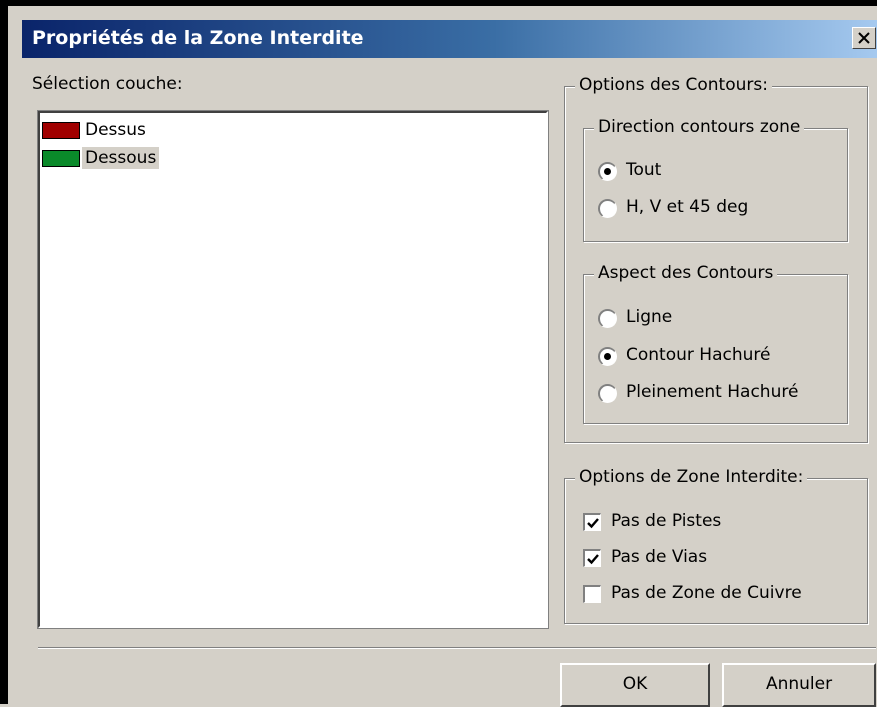 This screenshot has width=877, height=707. I want to click on radio-label: Tout, so click(644, 170).